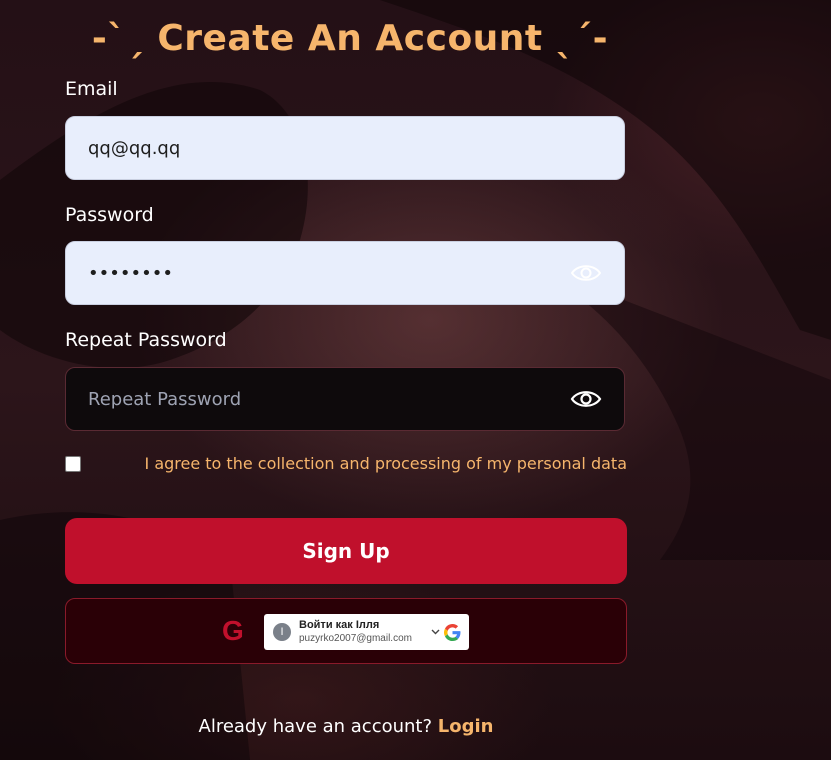 The width and height of the screenshot is (831, 760). What do you see at coordinates (355, 638) in the screenshot?
I see `google-account-email: puzyrko2007@gmail.com` at bounding box center [355, 638].